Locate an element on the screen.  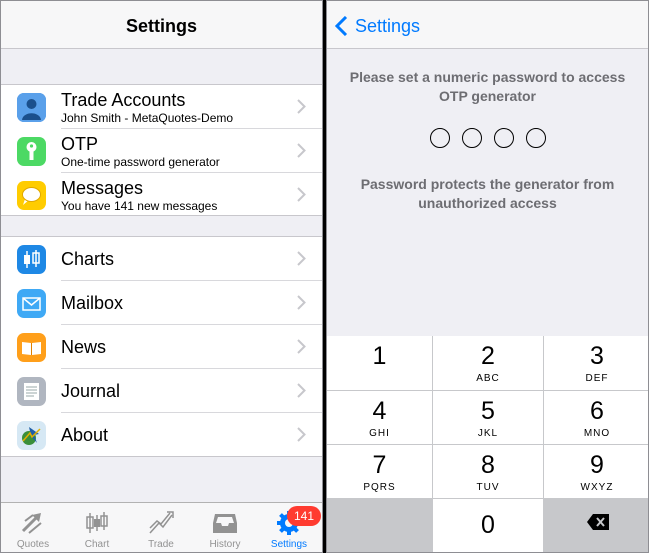
document-lines-icon is located at coordinates (31, 391).